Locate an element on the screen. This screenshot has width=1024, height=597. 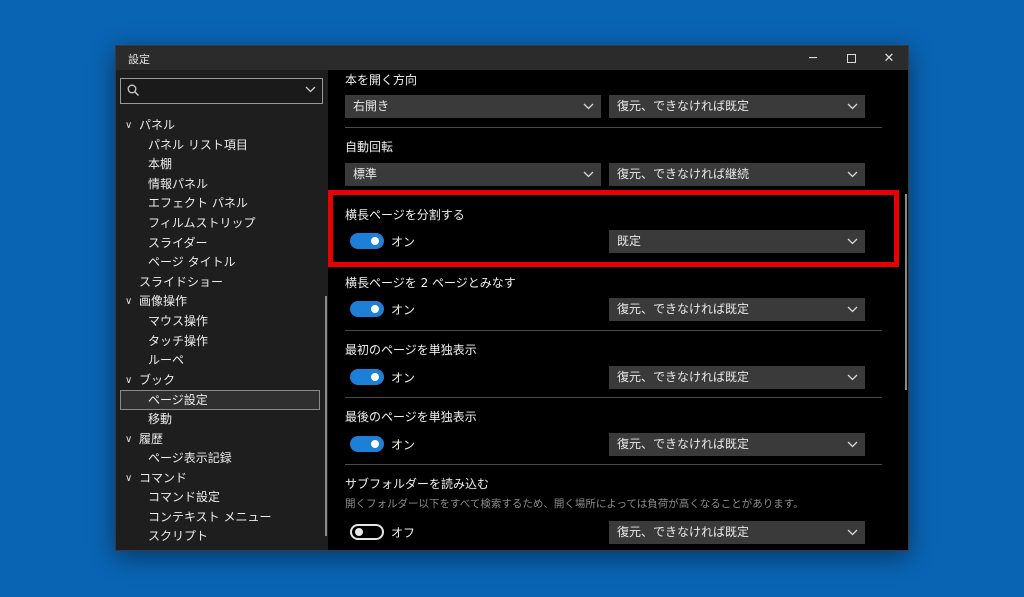
nav-item-label: フィルムストリップ is located at coordinates (202, 222).